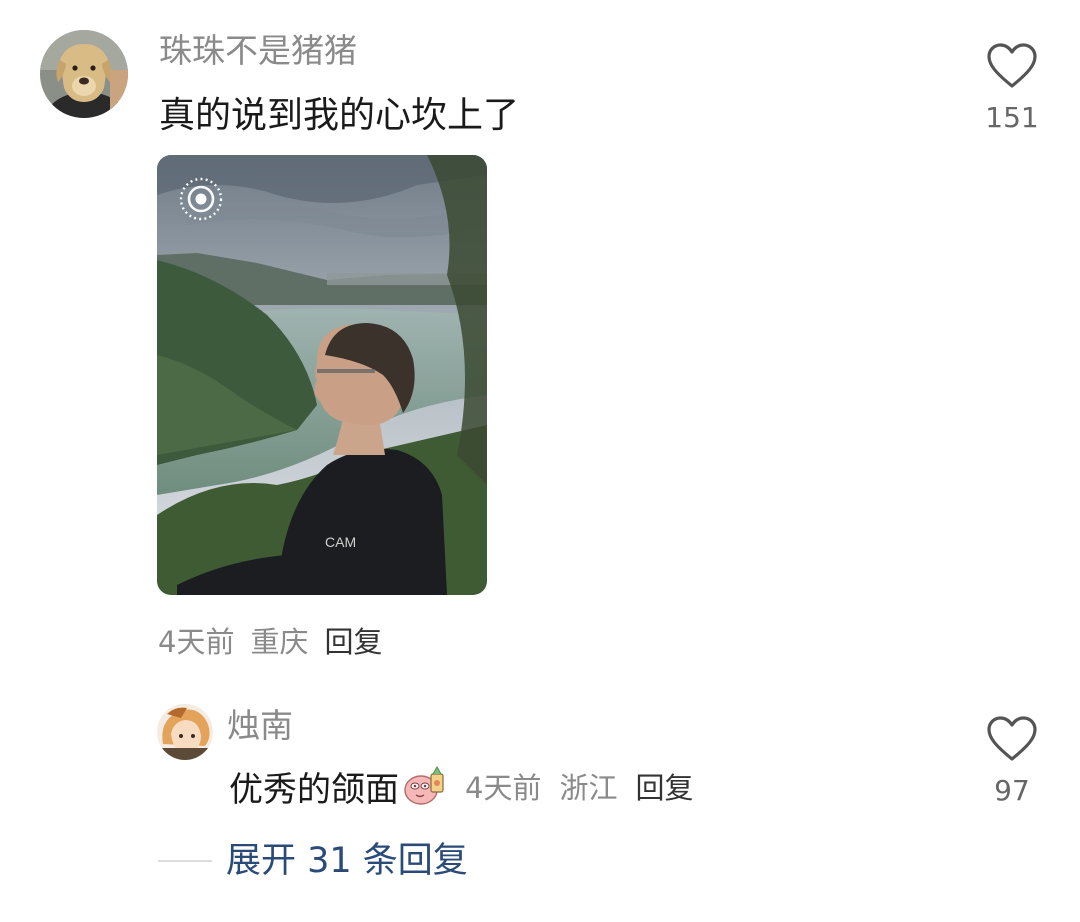  Describe the element at coordinates (353, 642) in the screenshot. I see `reply-button: 回复` at that location.